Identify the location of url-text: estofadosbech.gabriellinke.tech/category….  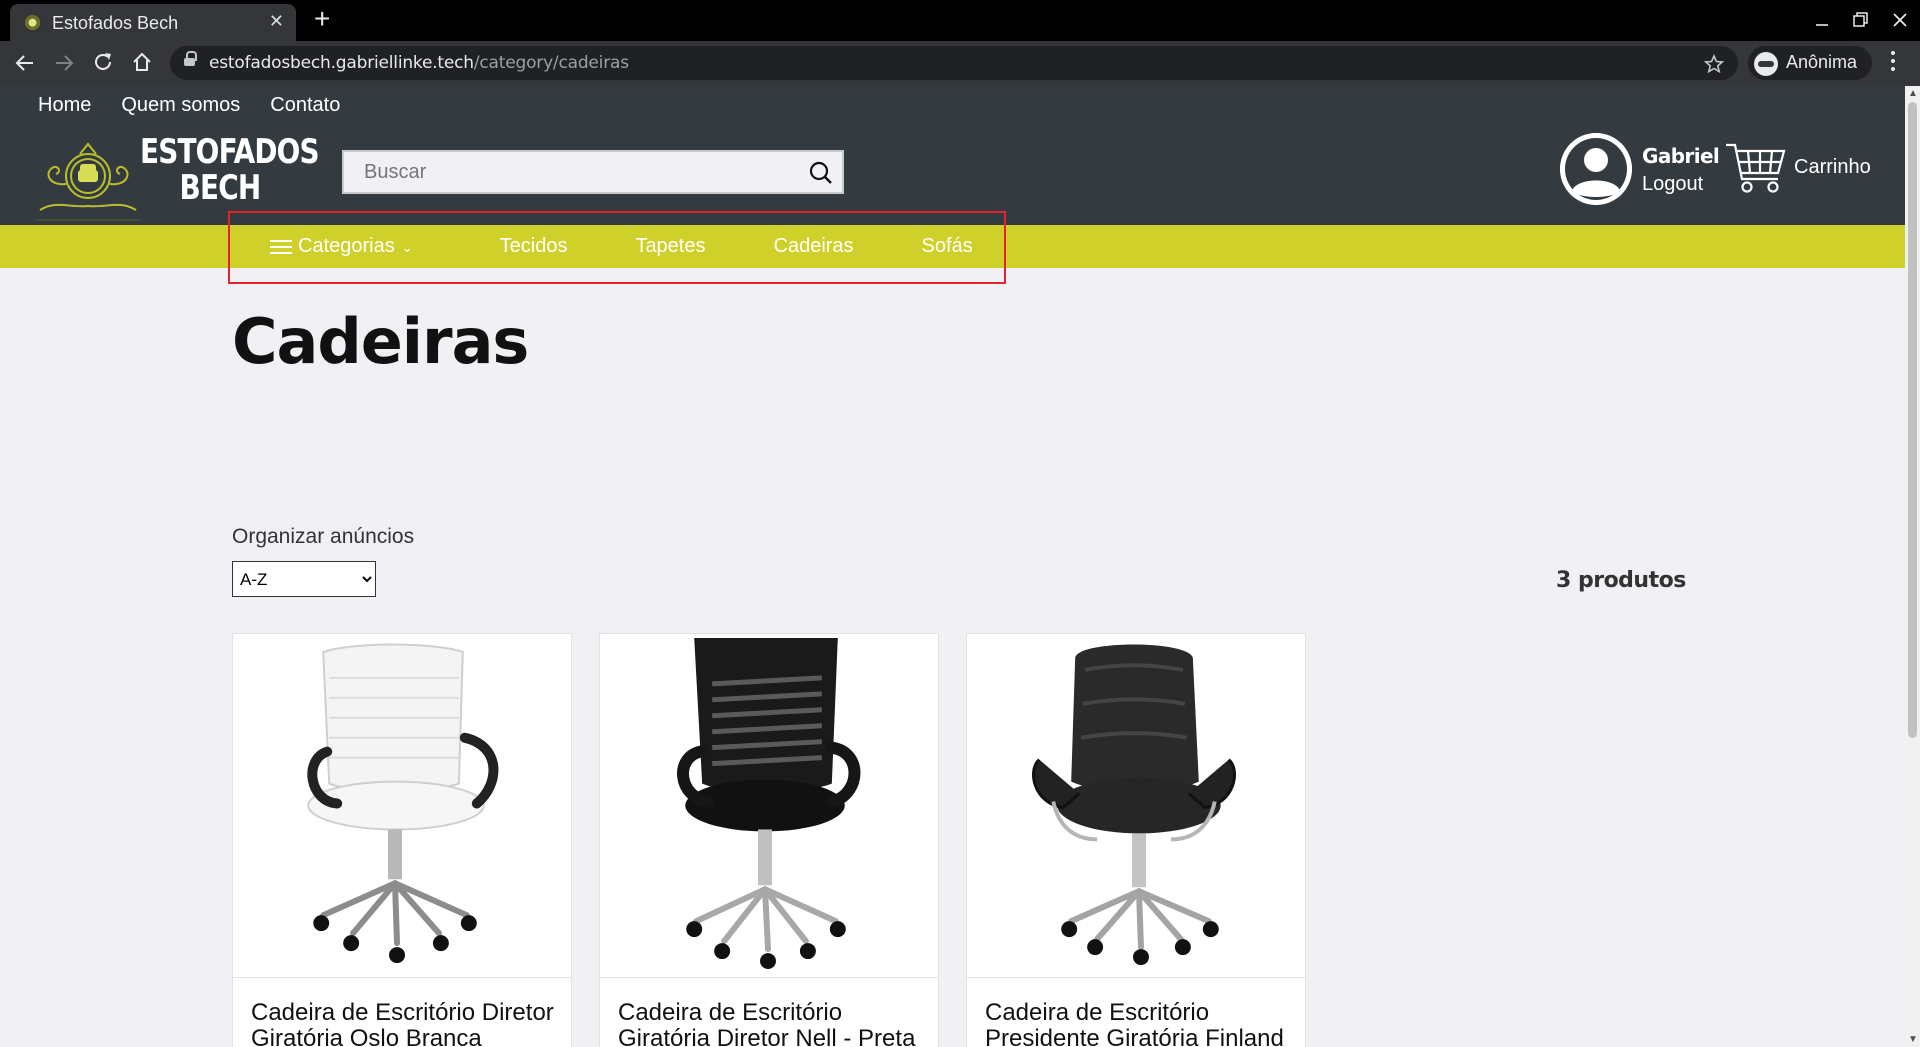
(419, 63).